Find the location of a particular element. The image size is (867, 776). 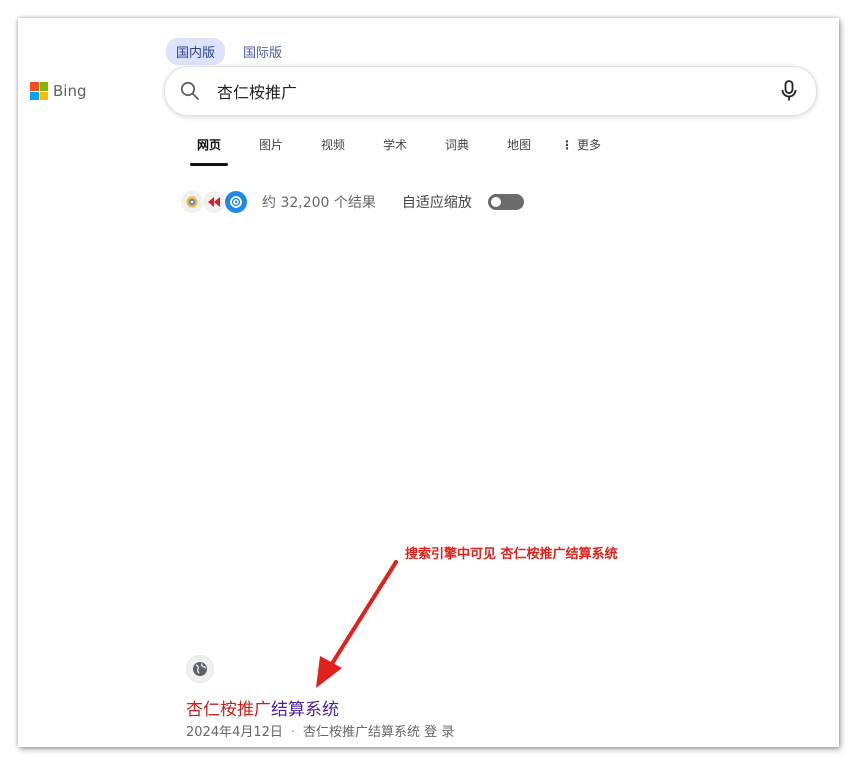

search-icon is located at coordinates (190, 91).